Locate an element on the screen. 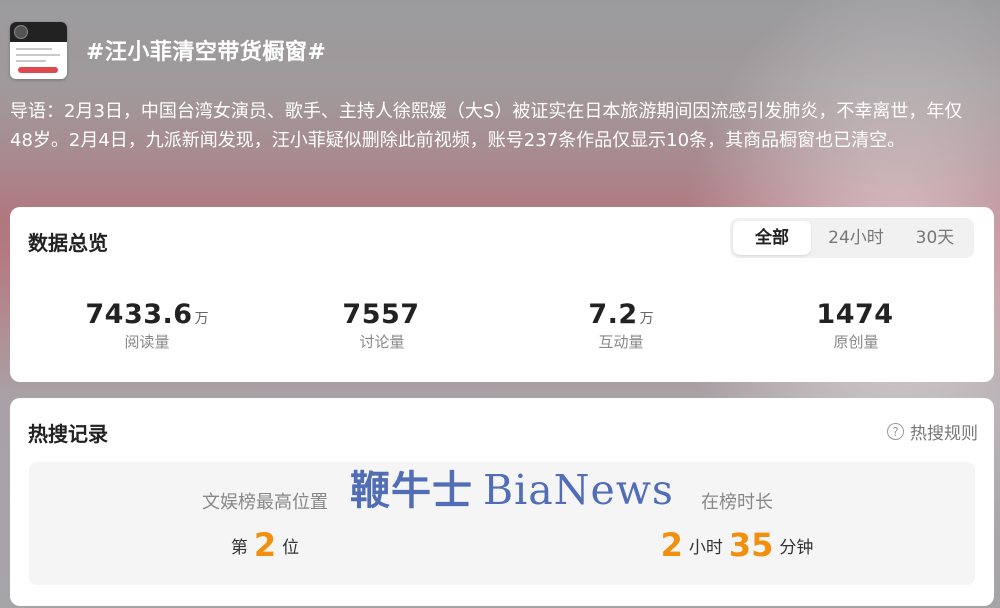 This screenshot has height=608, width=1000. duration-value-line: 2 小时 35 分钟 is located at coordinates (737, 545).